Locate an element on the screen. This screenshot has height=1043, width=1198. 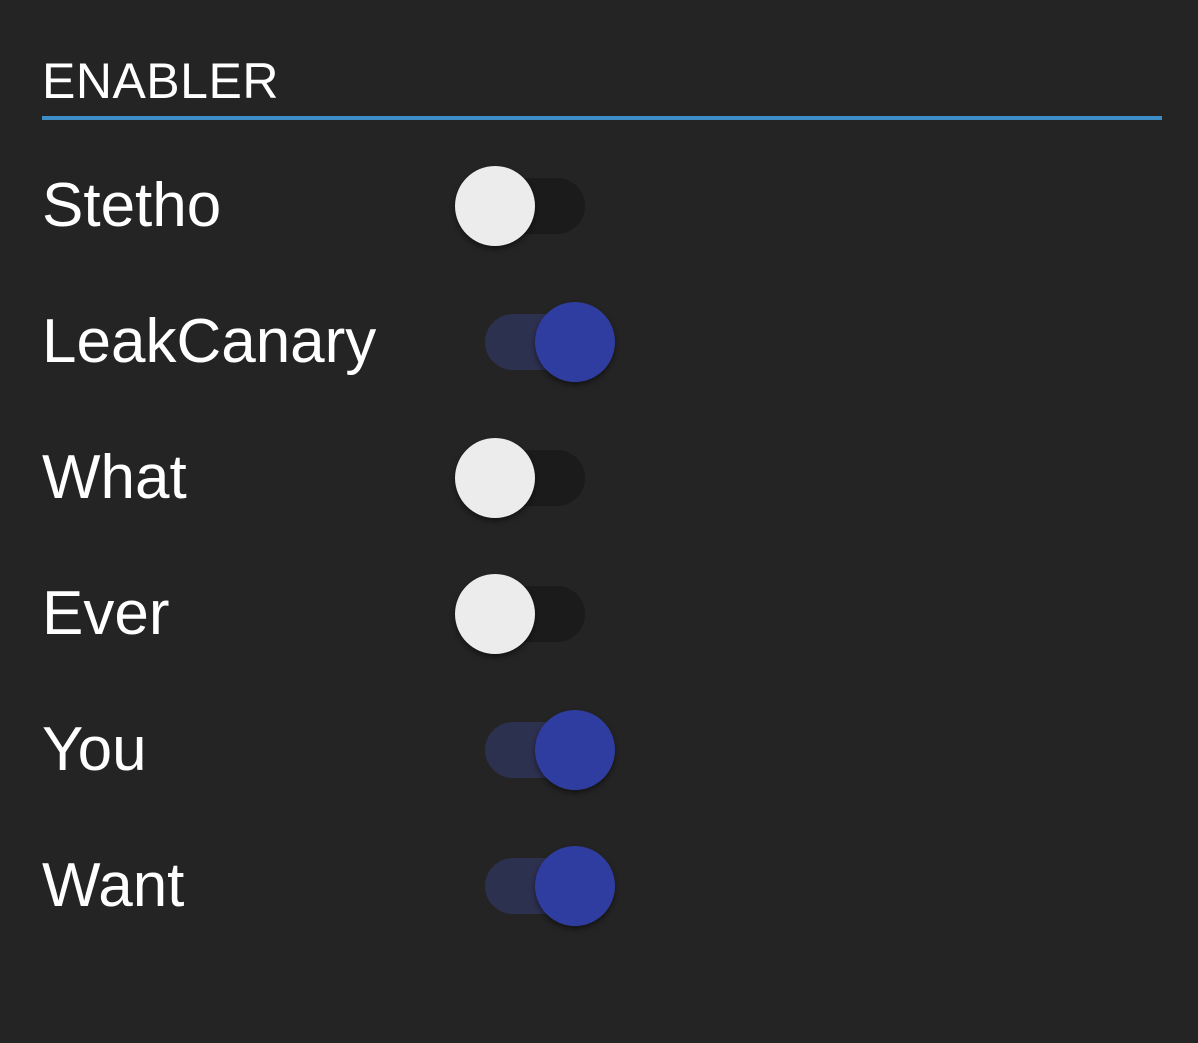
toggle-label-you: You is located at coordinates (94, 749).